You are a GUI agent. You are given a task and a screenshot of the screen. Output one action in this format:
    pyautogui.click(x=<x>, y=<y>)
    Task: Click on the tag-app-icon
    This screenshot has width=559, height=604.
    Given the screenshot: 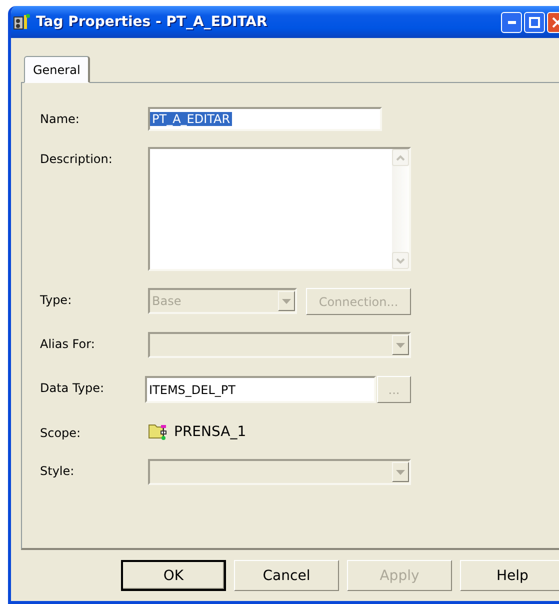 What is the action you would take?
    pyautogui.click(x=22, y=22)
    